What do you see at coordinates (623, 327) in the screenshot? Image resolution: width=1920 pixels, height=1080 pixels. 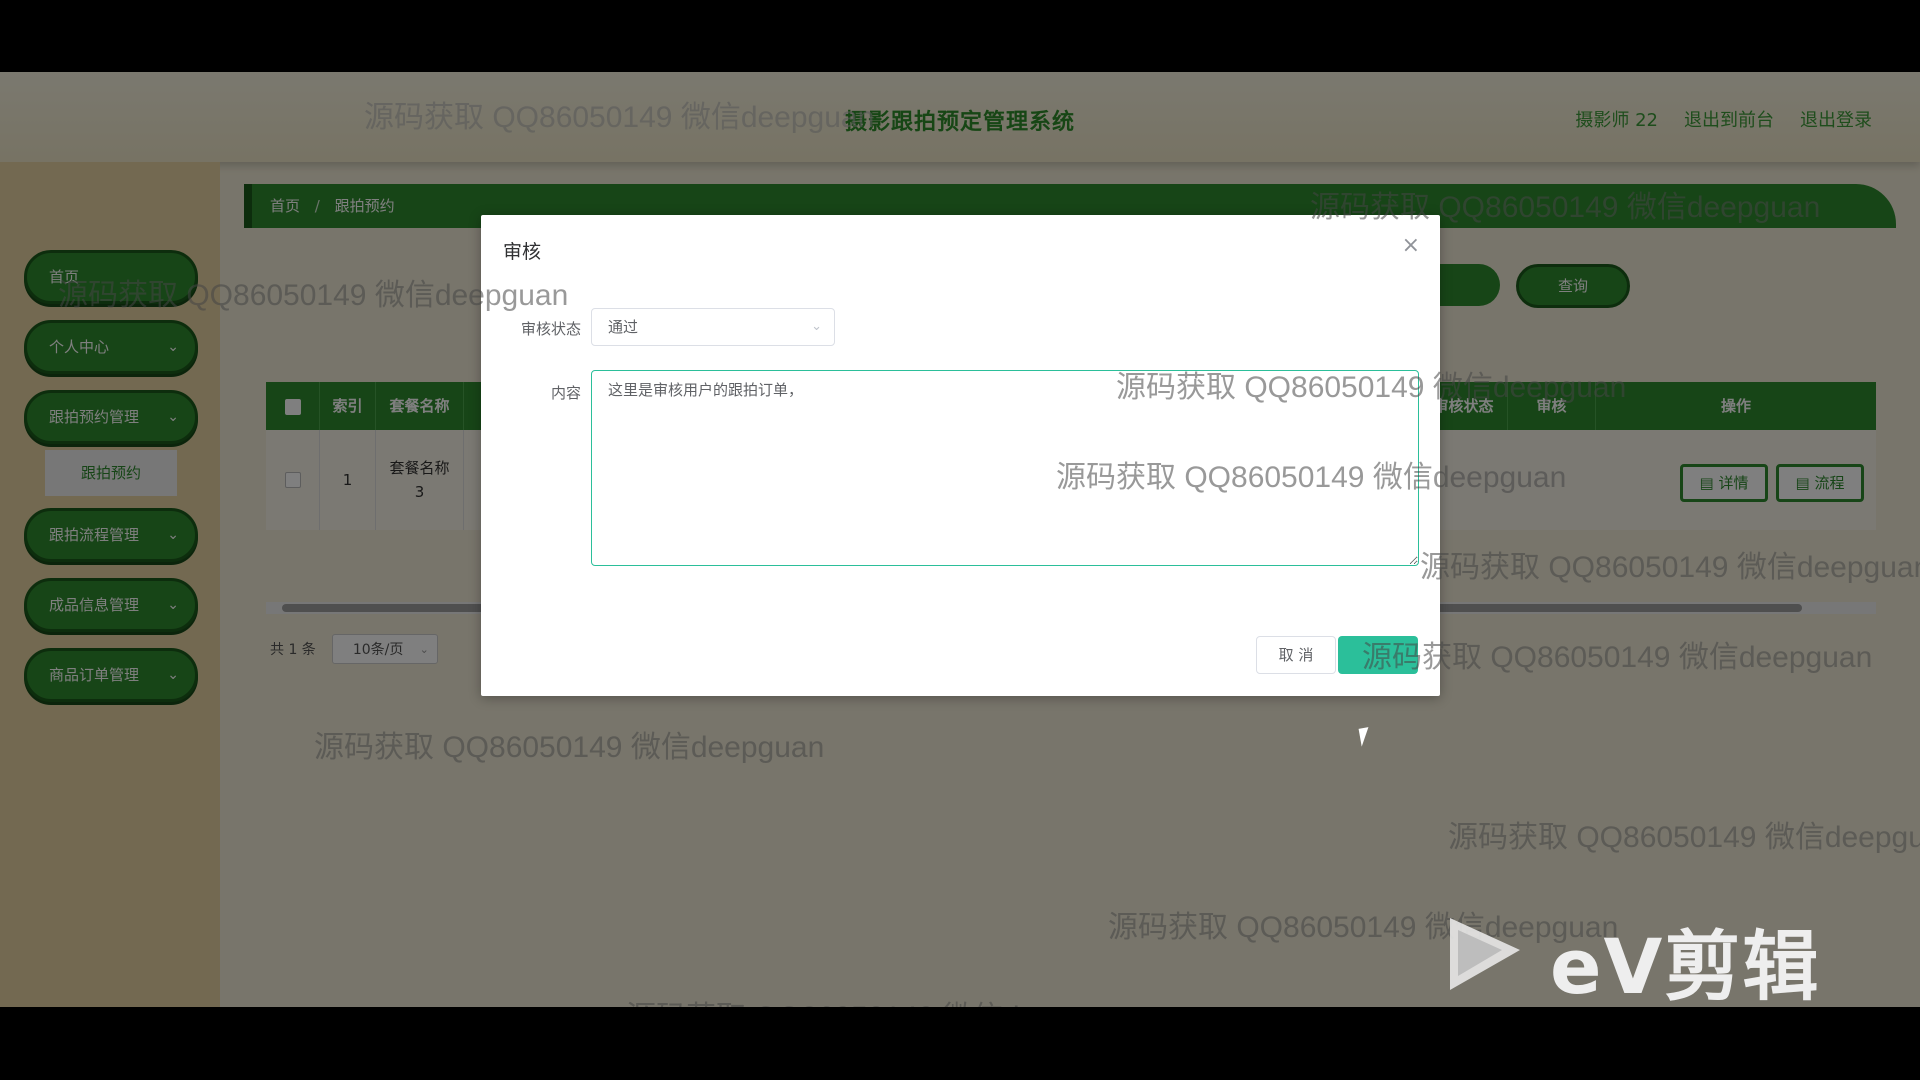 I see `status-select-value: 通过` at bounding box center [623, 327].